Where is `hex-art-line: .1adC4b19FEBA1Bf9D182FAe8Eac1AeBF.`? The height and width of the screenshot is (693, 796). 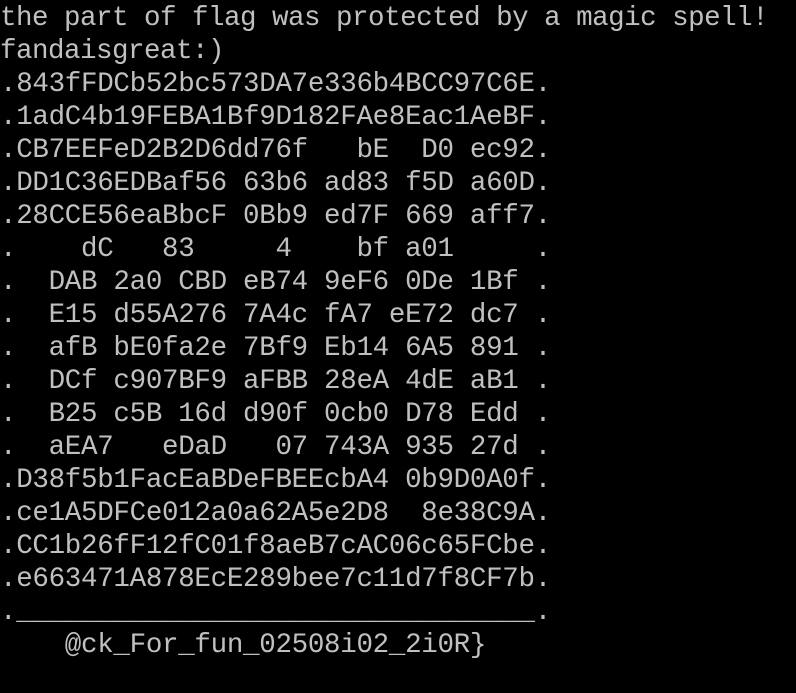
hex-art-line: .1adC4b19FEBA1Bf9D182FAe8Eac1AeBF. is located at coordinates (275, 117).